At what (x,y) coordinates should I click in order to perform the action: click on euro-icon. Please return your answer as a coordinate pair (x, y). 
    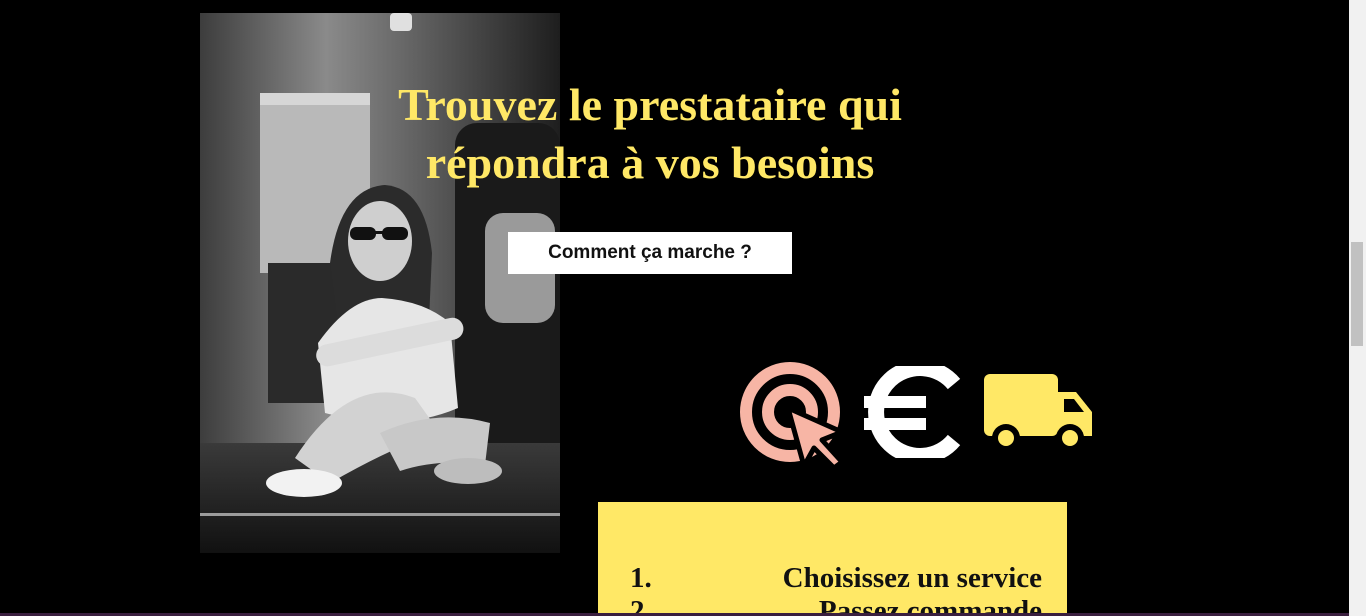
    Looking at the image, I should click on (912, 412).